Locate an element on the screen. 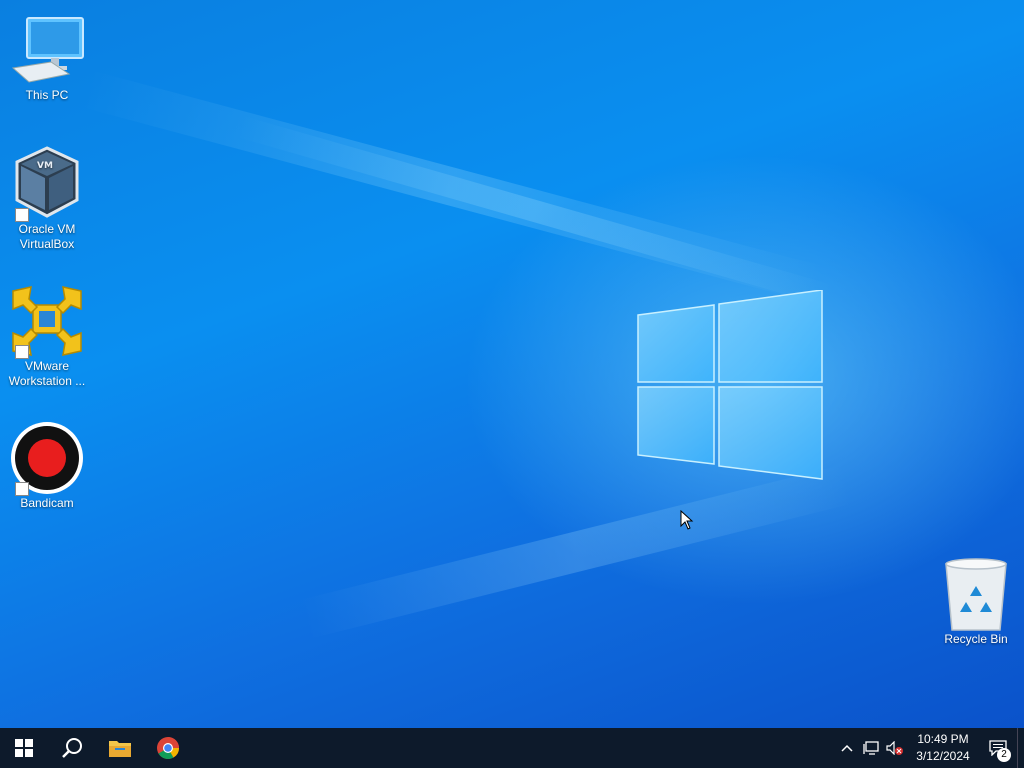 The image size is (1024, 768). desktop-icon-this-pc: This PC is located at coordinates (47, 57).